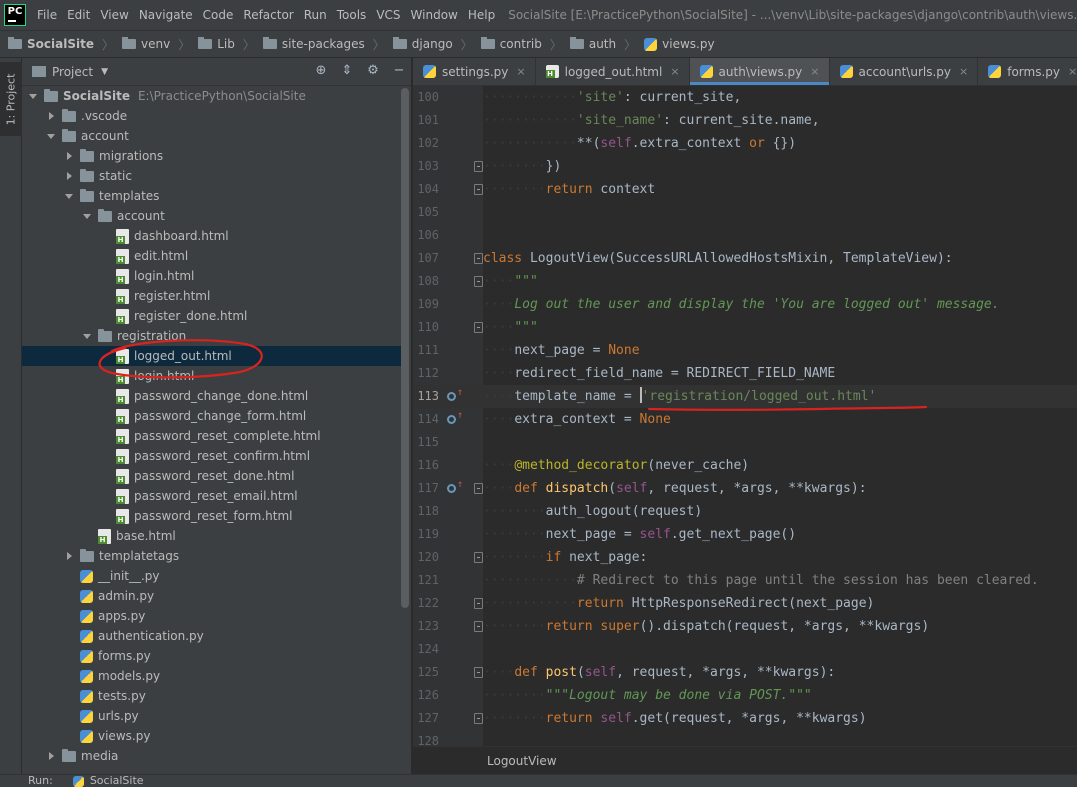 Image resolution: width=1077 pixels, height=787 pixels. Describe the element at coordinates (104, 72) in the screenshot. I see `chevron-down-icon: ▼` at that location.